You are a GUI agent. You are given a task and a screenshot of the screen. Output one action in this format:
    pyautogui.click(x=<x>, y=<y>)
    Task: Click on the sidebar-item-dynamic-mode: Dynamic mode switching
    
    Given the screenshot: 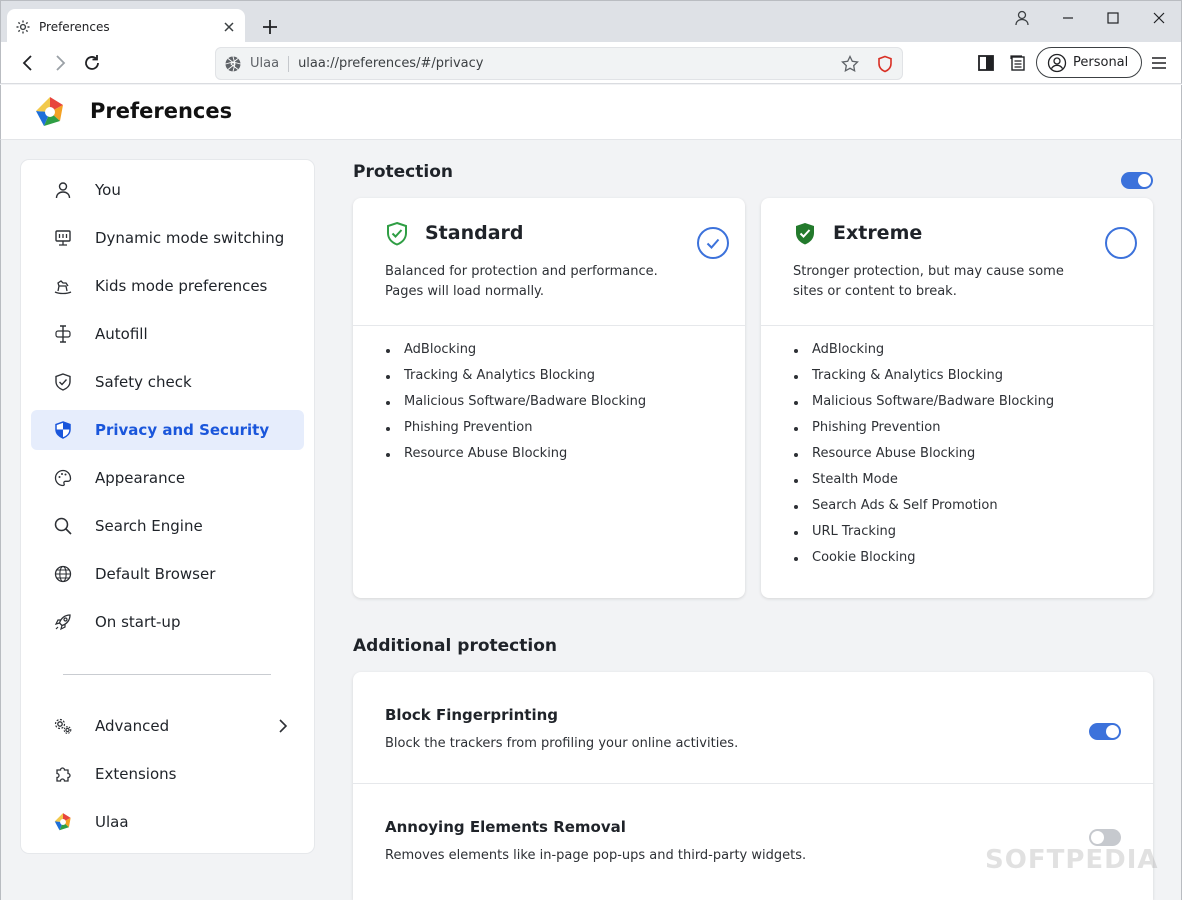 What is the action you would take?
    pyautogui.click(x=167, y=238)
    